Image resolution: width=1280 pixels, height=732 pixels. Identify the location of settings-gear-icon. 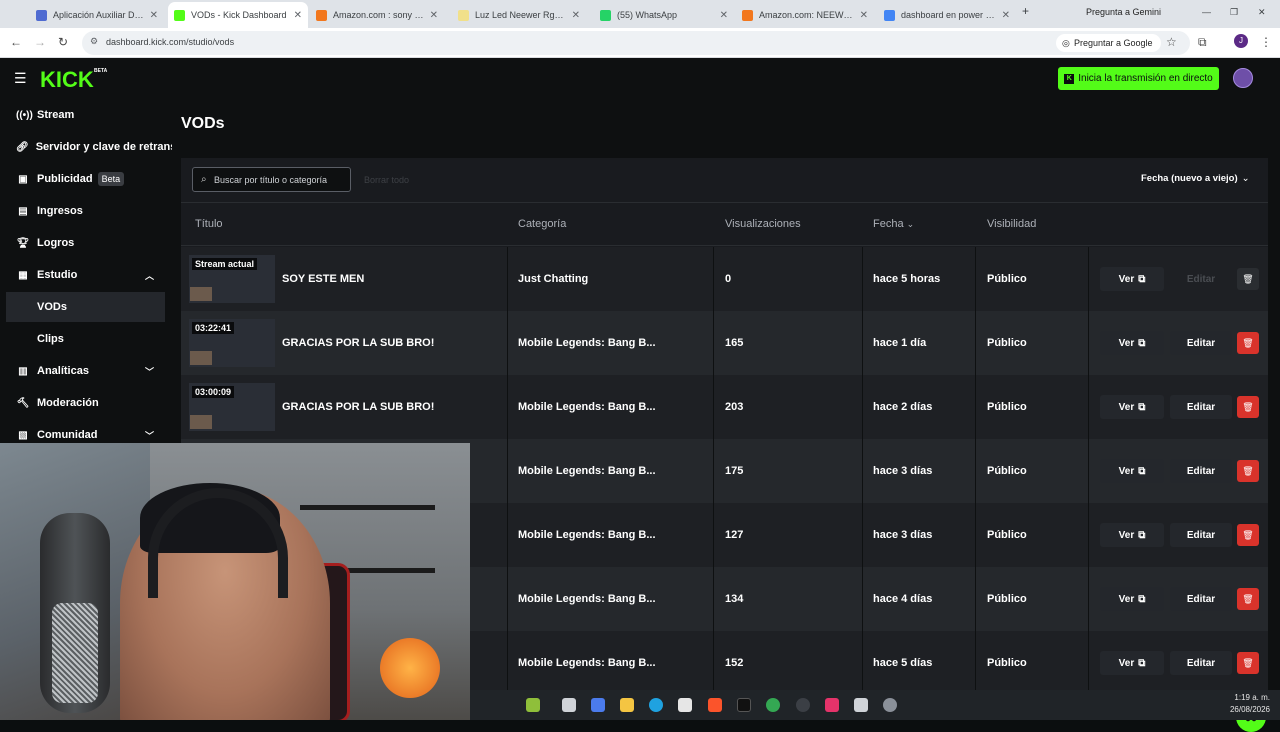
(890, 705).